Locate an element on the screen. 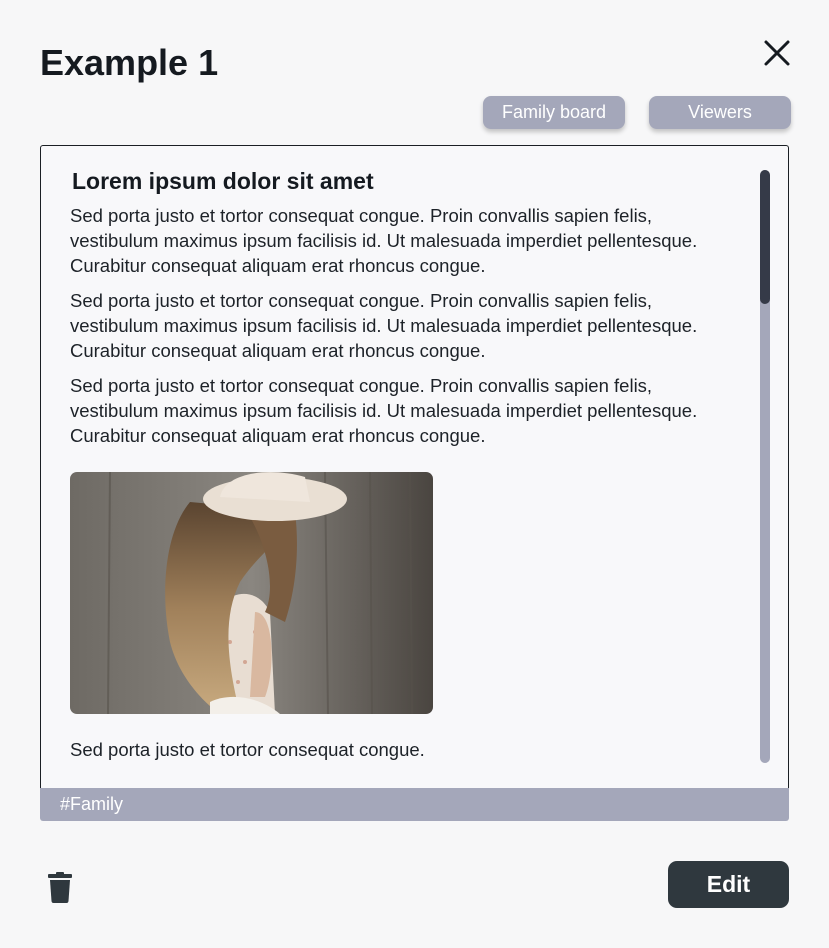 This screenshot has height=948, width=829. scrollbar-thumb is located at coordinates (765, 237).